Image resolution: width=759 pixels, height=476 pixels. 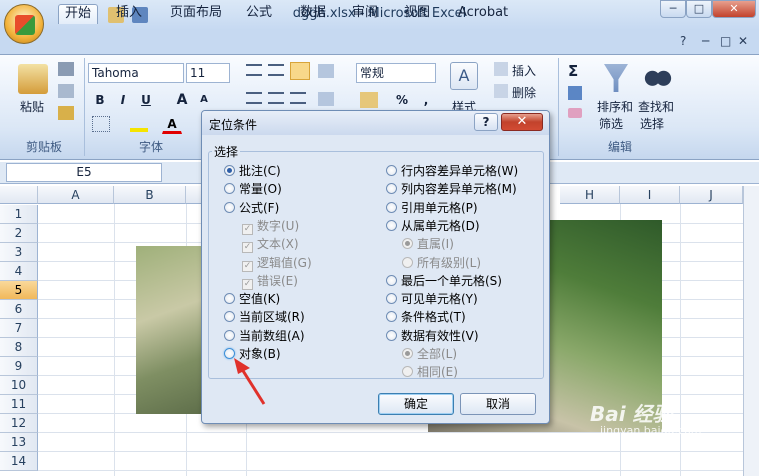 What do you see at coordinates (501, 69) in the screenshot?
I see `insert-cells-icon` at bounding box center [501, 69].